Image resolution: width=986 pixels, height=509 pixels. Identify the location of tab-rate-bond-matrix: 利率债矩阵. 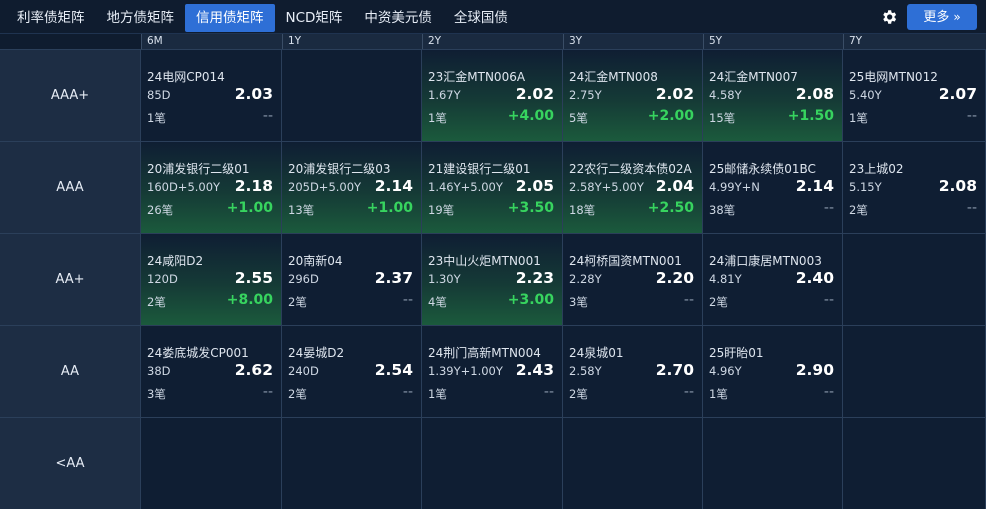
(51, 18).